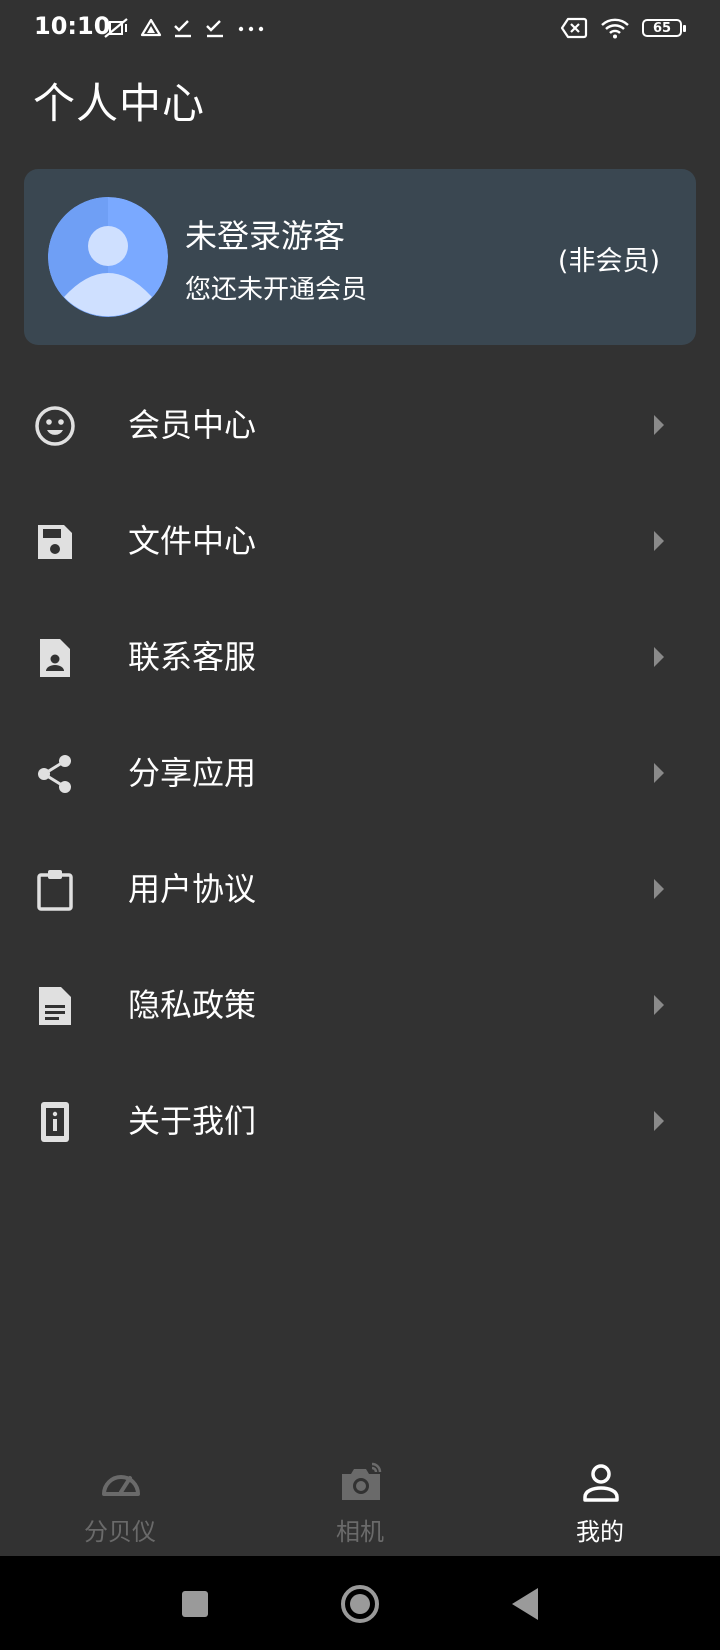  Describe the element at coordinates (360, 1005) in the screenshot. I see `menu-item-privacy-policy: 隐私政策` at that location.